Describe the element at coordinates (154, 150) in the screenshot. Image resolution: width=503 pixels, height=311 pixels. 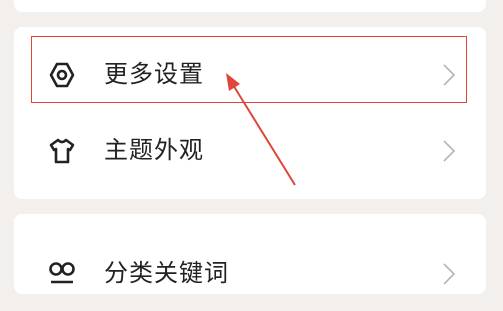
I see `menu-item-label: 主题外观` at that location.